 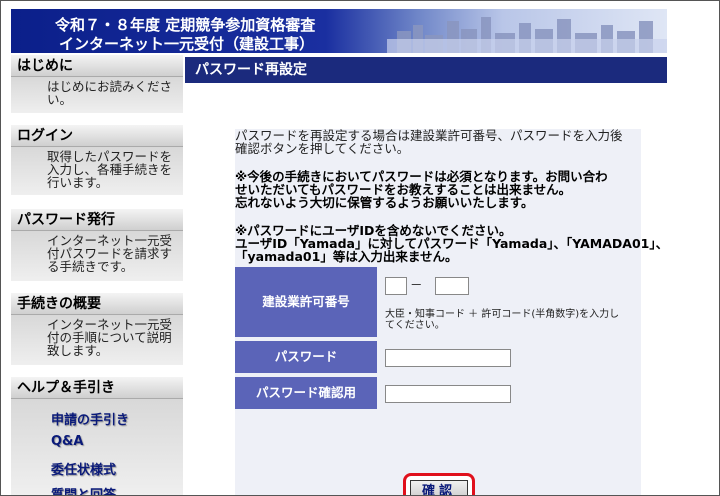 What do you see at coordinates (97, 171) in the screenshot?
I see `sidebar-desc-login: 取得したパスワードを入力し、各種手続きを行います。` at bounding box center [97, 171].